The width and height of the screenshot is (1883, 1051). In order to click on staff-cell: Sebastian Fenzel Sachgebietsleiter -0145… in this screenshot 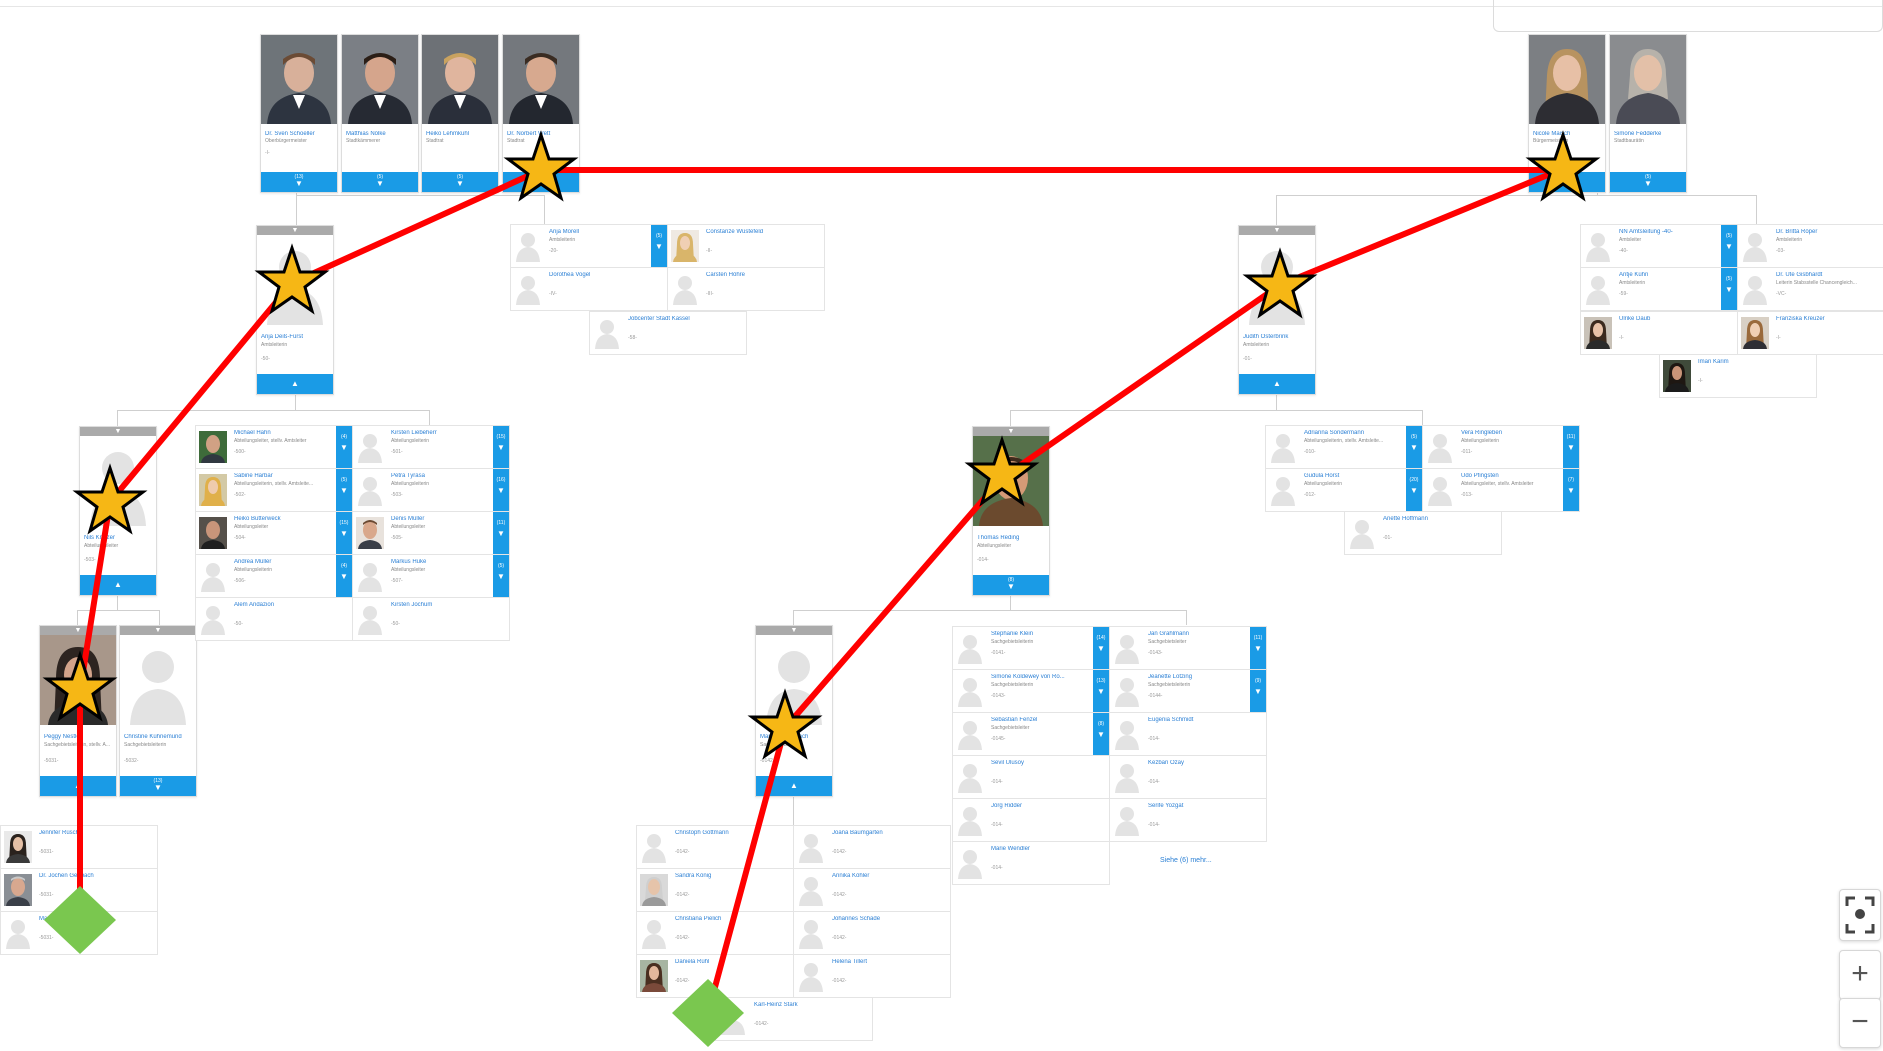, I will do `click(1031, 734)`.